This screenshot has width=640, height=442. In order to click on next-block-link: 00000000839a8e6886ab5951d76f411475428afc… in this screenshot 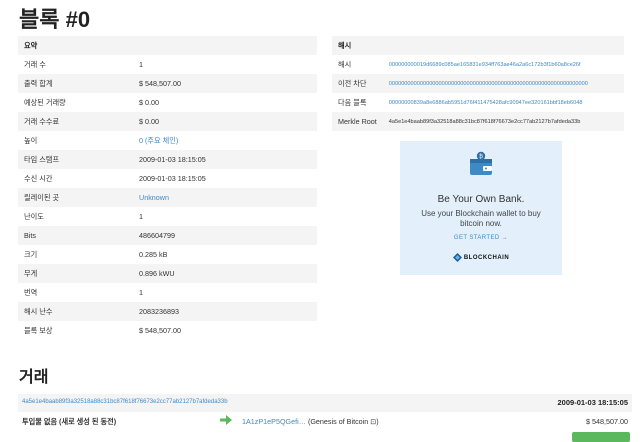, I will do `click(503, 102)`.